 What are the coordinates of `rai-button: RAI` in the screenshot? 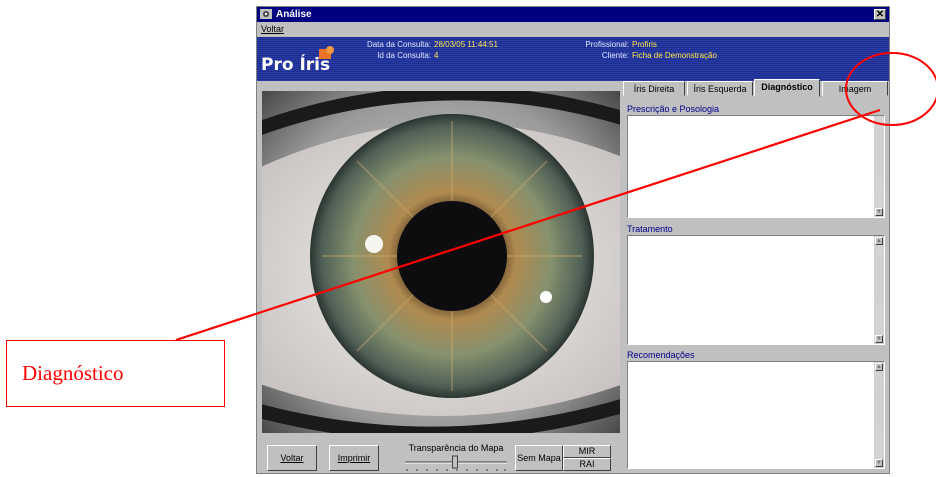 It's located at (587, 464).